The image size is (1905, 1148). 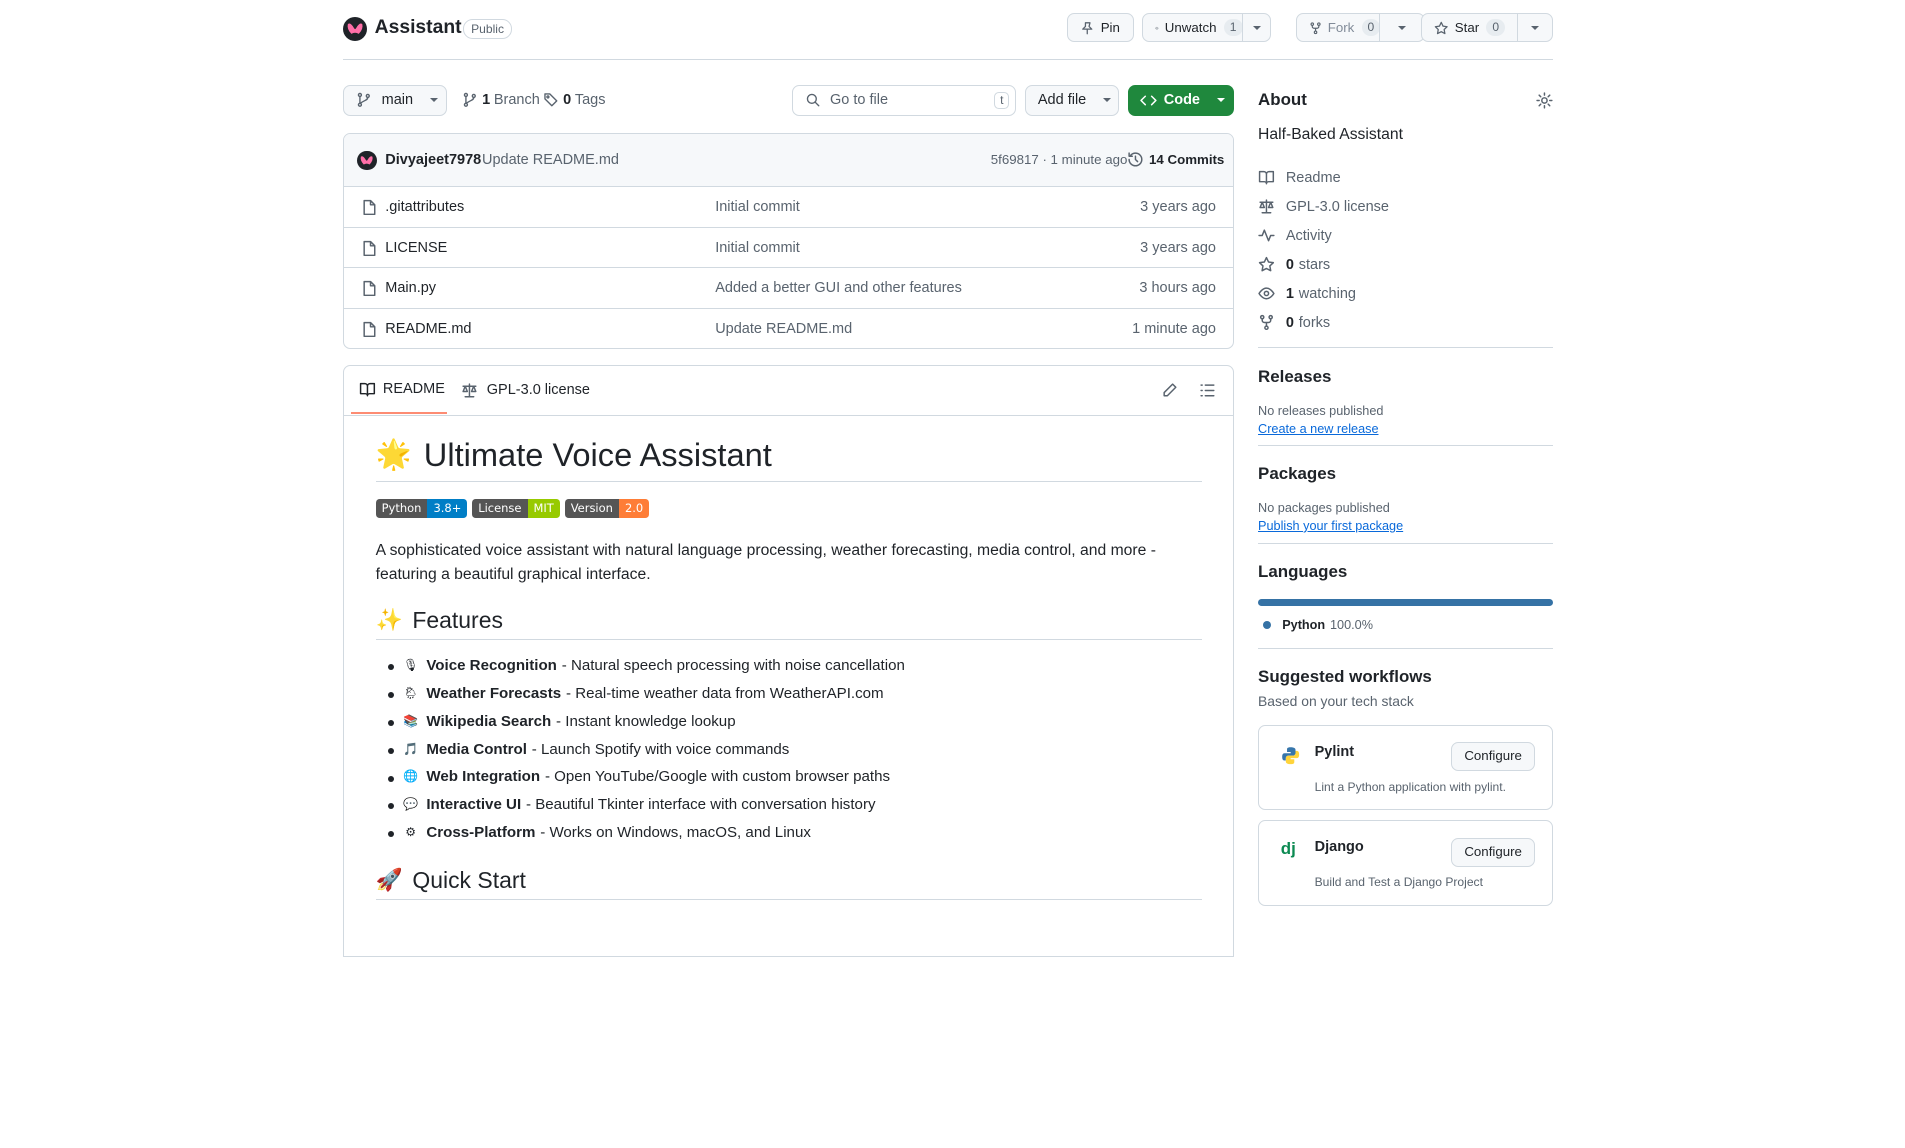 What do you see at coordinates (410, 665) in the screenshot?
I see `microphone-icon: 🎙` at bounding box center [410, 665].